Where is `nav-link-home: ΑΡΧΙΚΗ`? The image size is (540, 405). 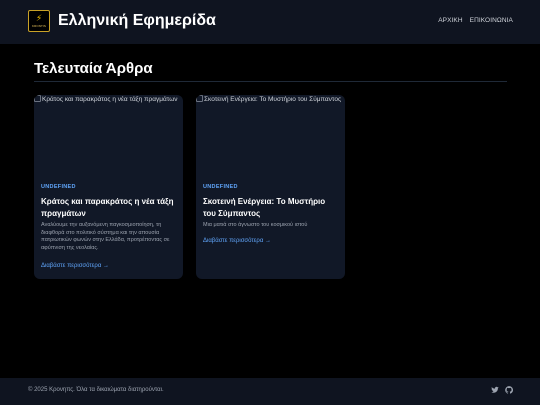
nav-link-home: ΑΡΧΙΚΗ is located at coordinates (450, 20).